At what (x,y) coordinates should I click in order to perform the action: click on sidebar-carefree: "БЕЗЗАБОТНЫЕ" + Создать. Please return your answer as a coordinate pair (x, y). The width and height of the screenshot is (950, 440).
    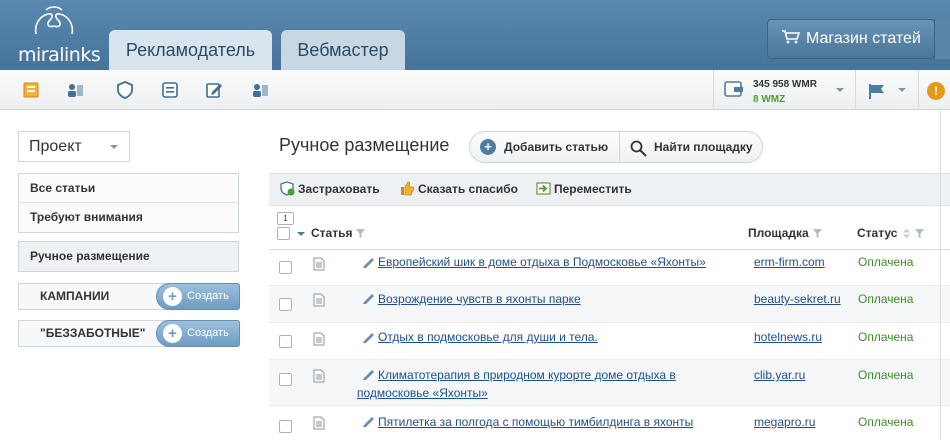
    Looking at the image, I should click on (129, 333).